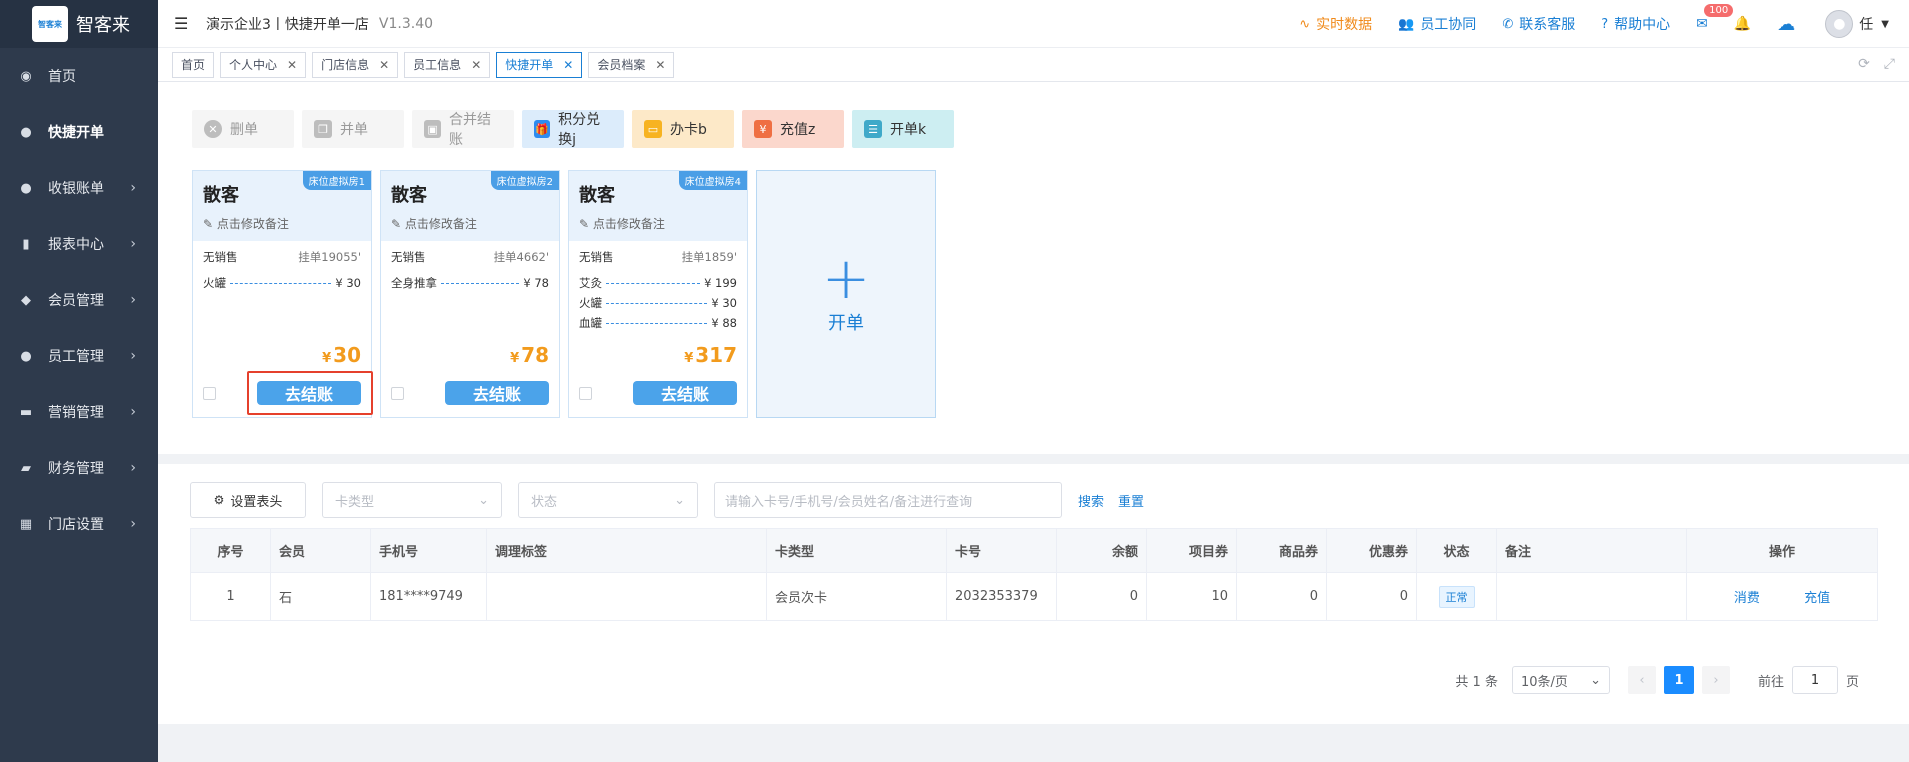 This screenshot has height=762, width=1909. I want to click on sidebar-item-reports: ▮ 报表中心 ›, so click(79, 244).